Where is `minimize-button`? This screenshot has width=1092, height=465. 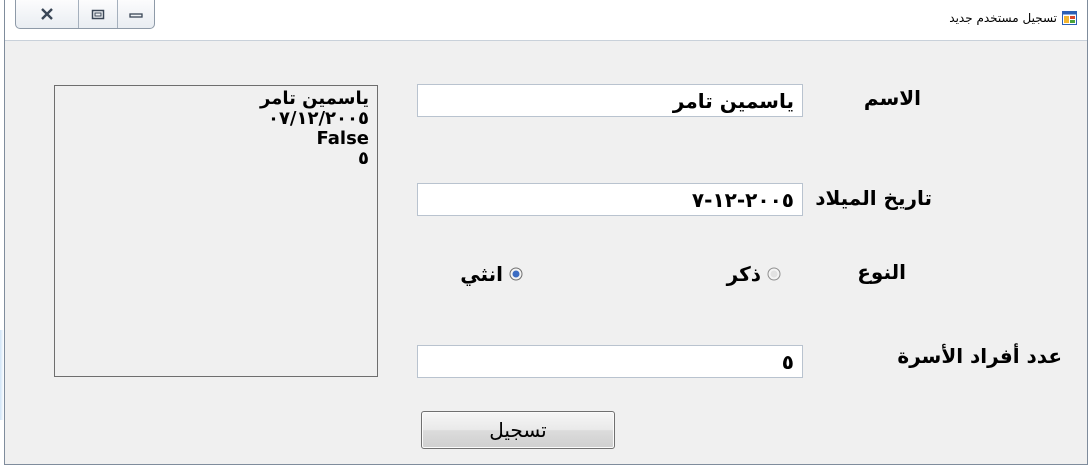 minimize-button is located at coordinates (136, 14).